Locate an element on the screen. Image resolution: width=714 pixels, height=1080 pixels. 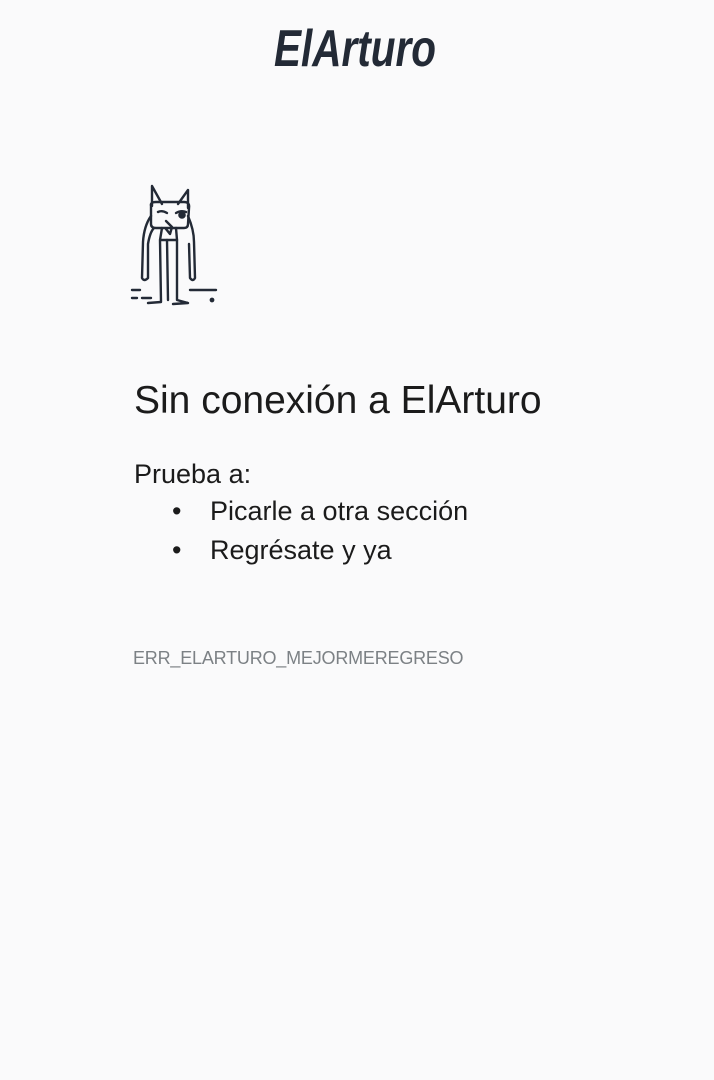
offline-cat-illustration is located at coordinates (175, 246).